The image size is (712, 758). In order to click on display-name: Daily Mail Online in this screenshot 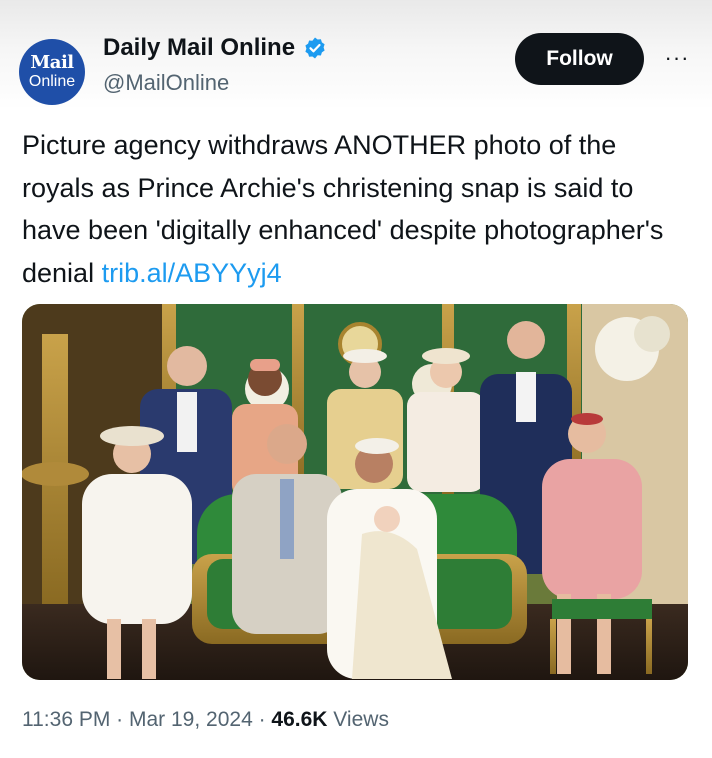, I will do `click(199, 48)`.